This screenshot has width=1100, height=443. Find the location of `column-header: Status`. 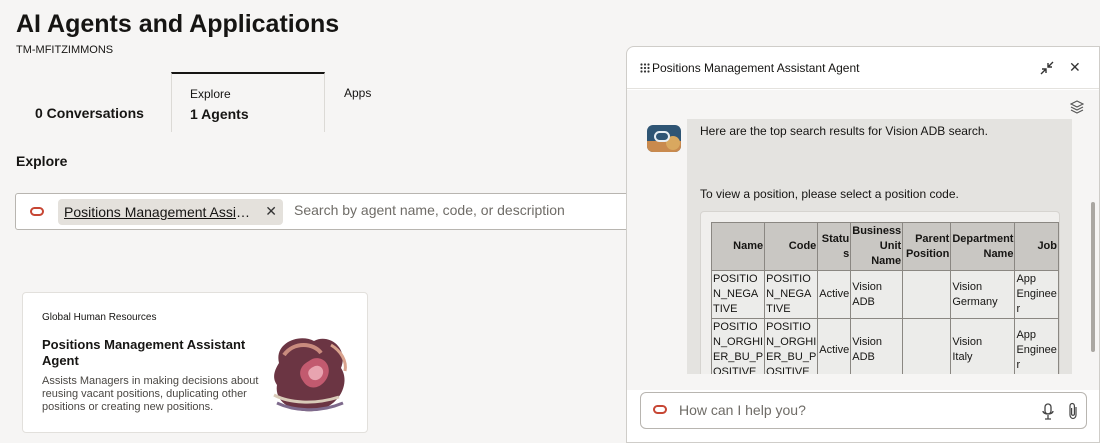

column-header: Status is located at coordinates (834, 246).